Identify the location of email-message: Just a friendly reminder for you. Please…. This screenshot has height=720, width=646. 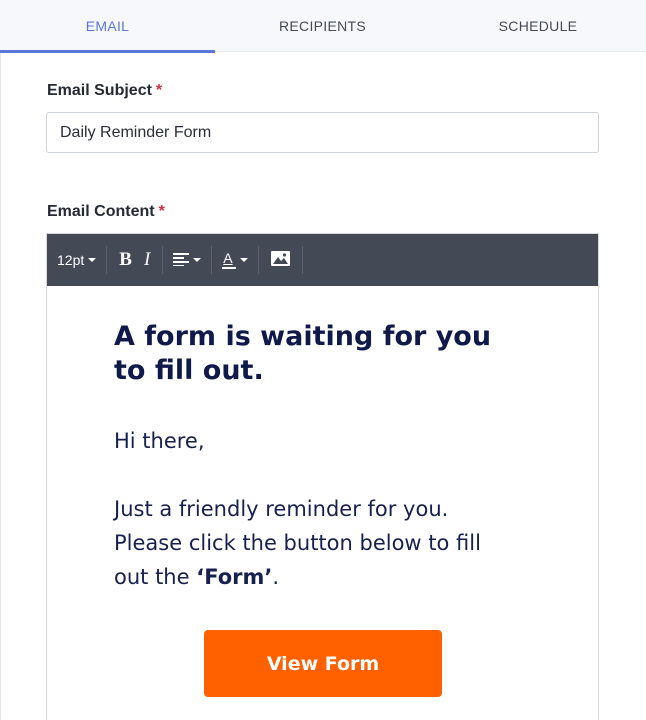
(314, 543).